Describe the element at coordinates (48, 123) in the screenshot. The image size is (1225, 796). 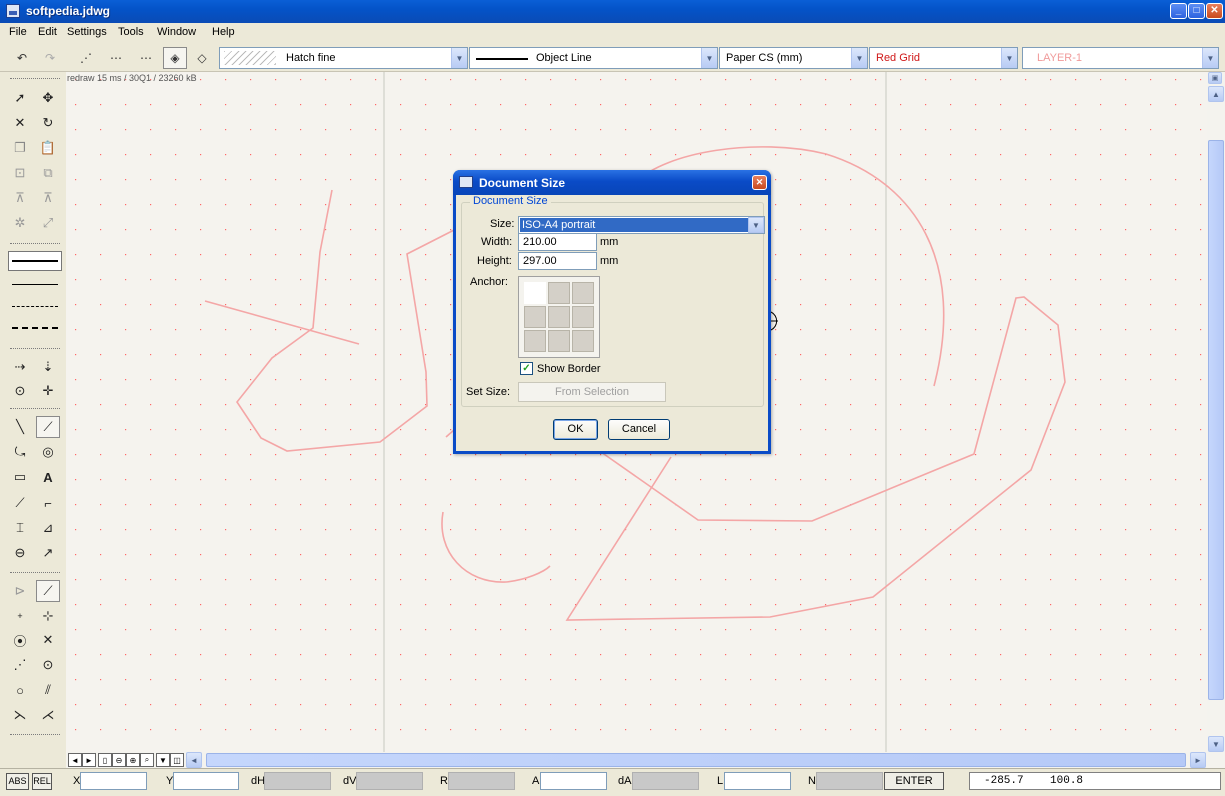
I see `rotate-icon: ↻` at that location.